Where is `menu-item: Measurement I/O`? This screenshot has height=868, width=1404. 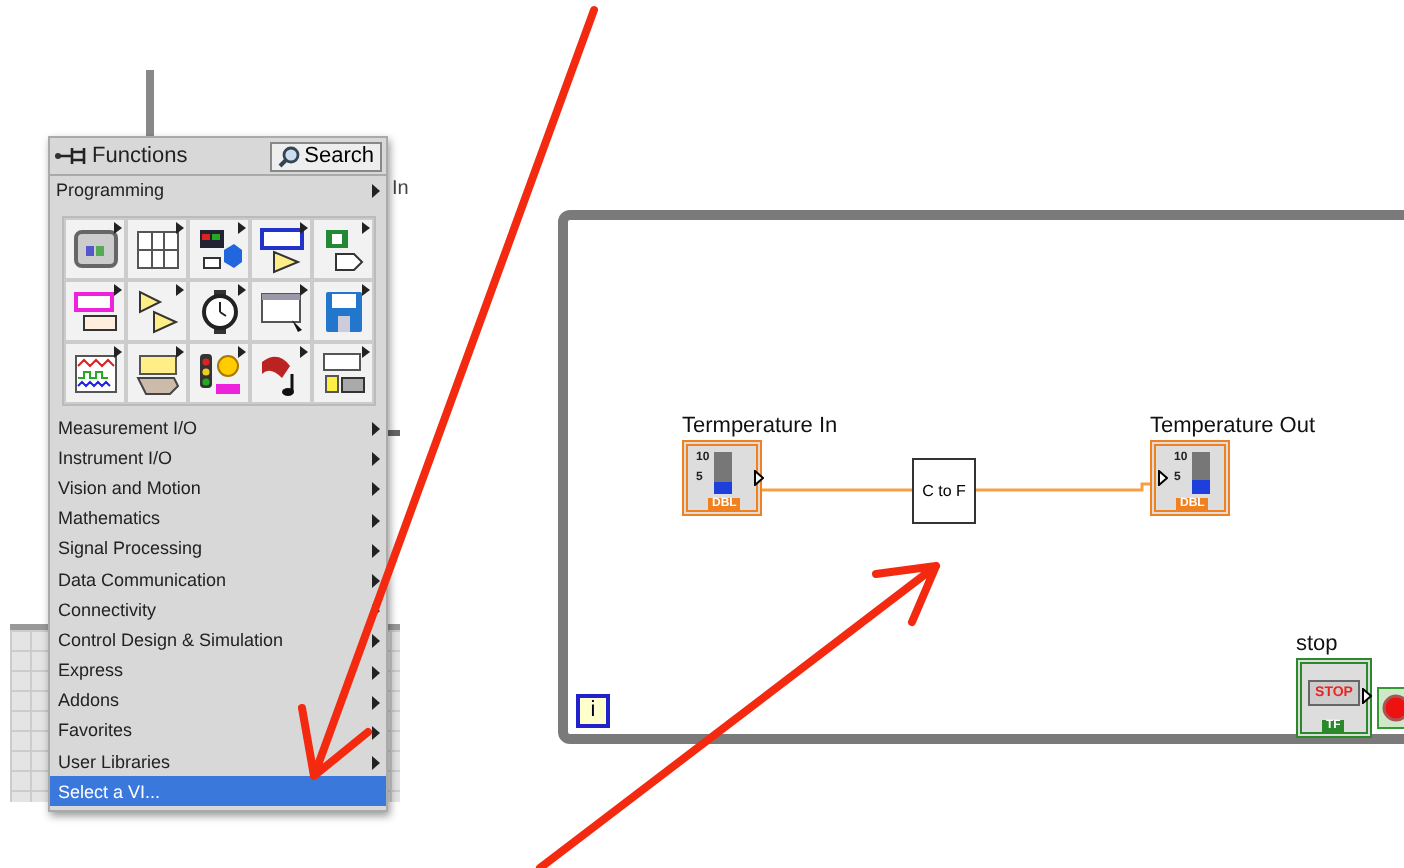
menu-item: Measurement I/O is located at coordinates (218, 427).